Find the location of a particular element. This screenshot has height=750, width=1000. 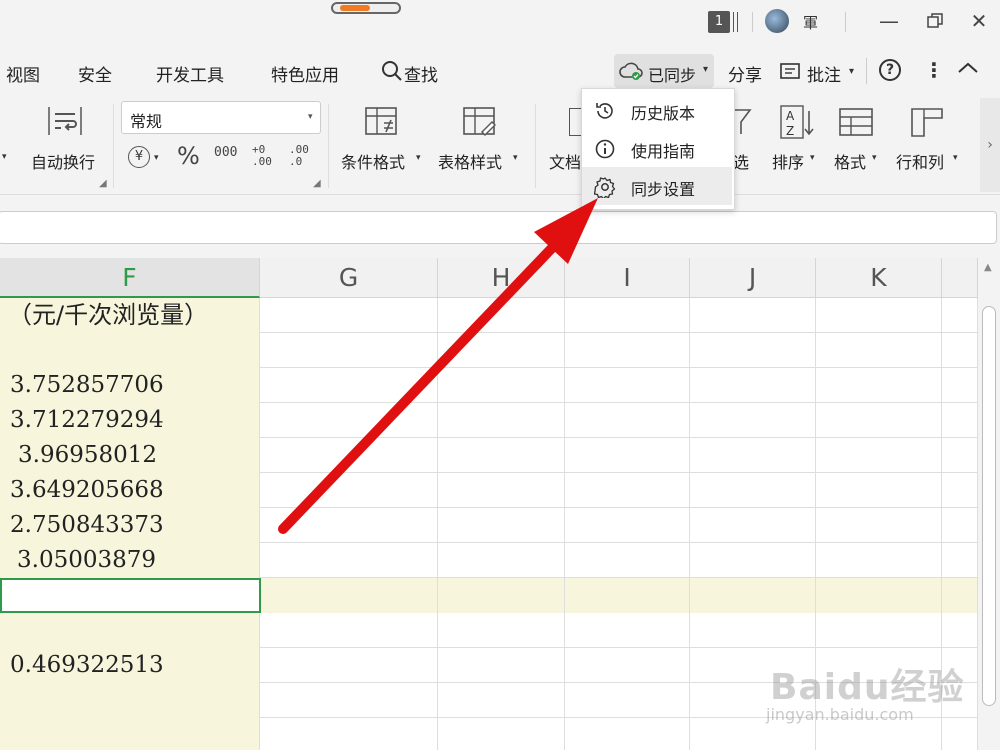

watermark-url: jingyan.baidu.com is located at coordinates (840, 714).